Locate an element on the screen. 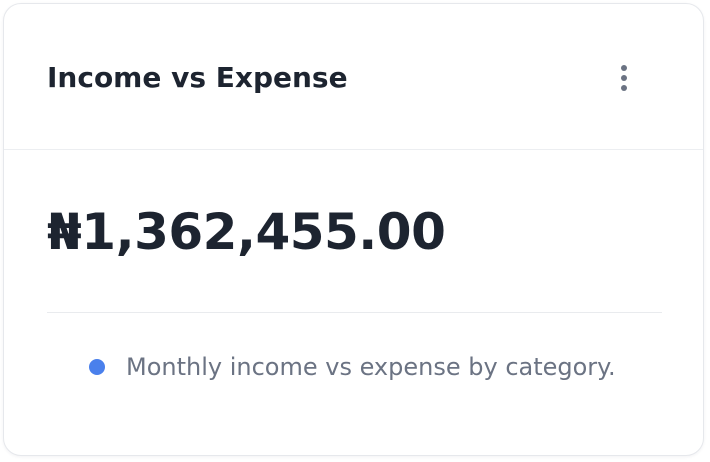 Image resolution: width=710 pixels, height=462 pixels. legend: Monthly income vs expense by category. is located at coordinates (352, 367).